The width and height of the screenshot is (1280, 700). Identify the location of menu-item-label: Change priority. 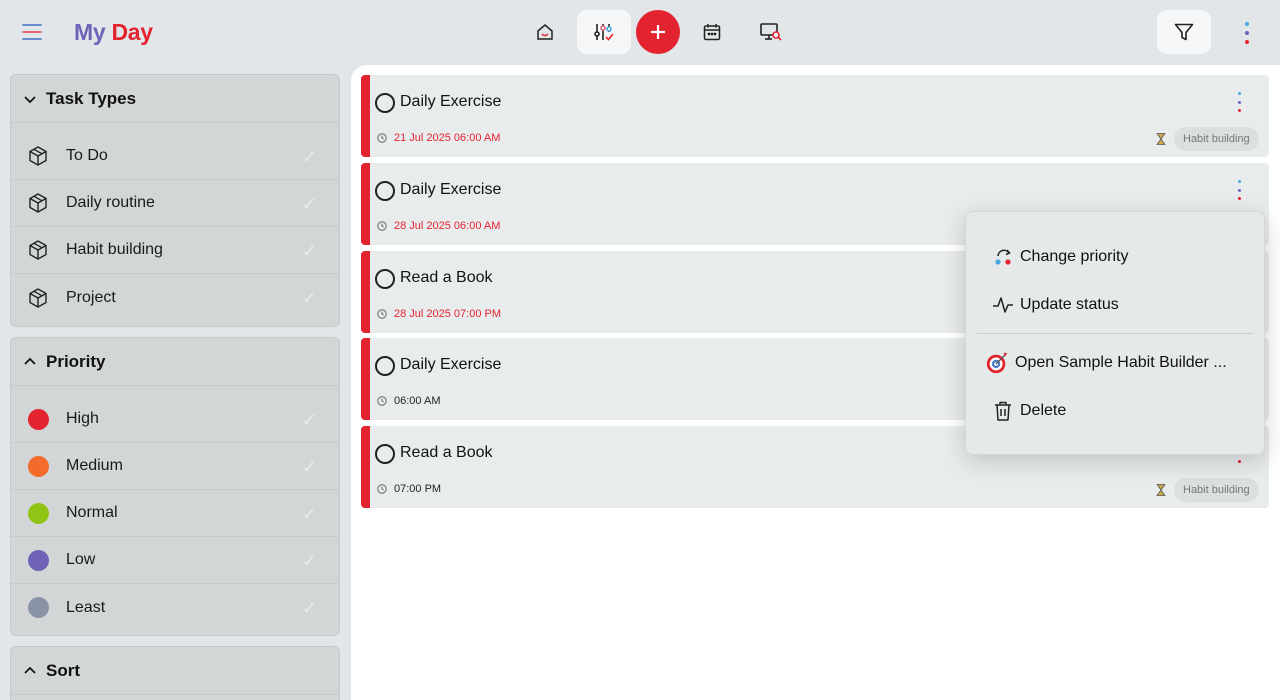
(1074, 256).